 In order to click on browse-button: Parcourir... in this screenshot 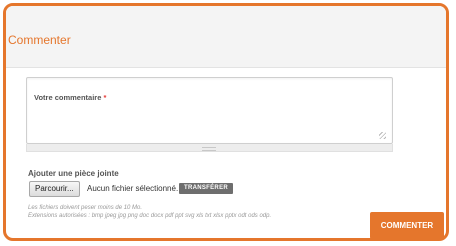, I will do `click(54, 189)`.